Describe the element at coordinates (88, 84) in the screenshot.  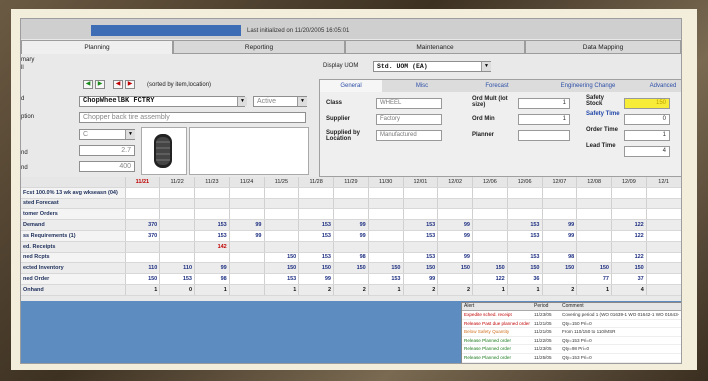
I see `first-record-button: ◀` at that location.